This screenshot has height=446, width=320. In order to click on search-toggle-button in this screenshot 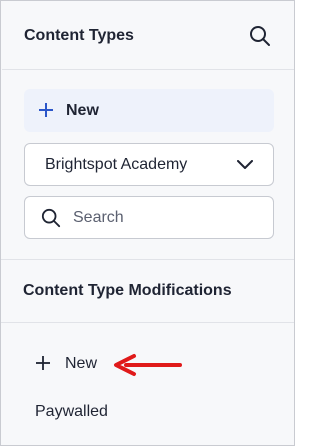, I will do `click(260, 36)`.